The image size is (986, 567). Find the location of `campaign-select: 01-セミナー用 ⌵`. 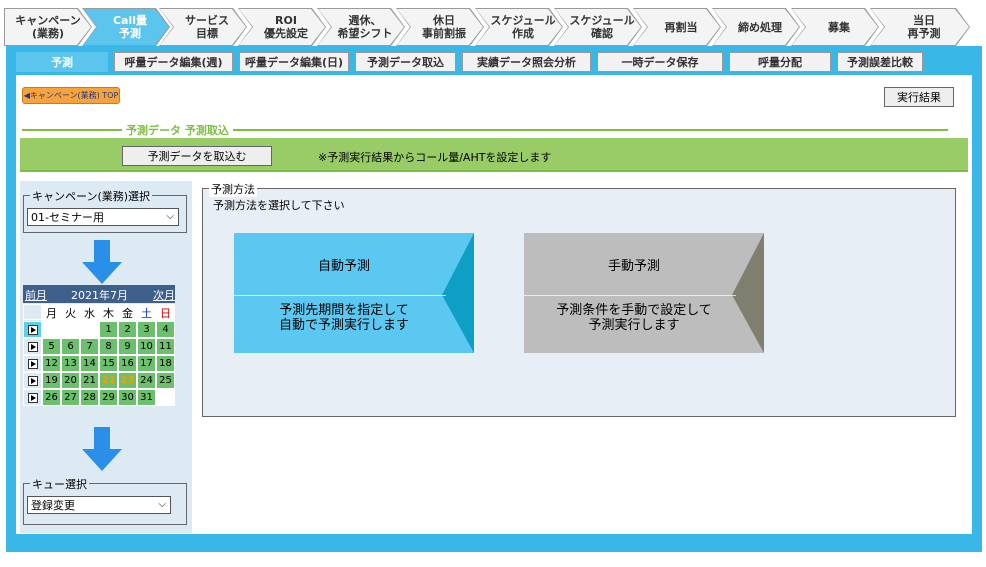

campaign-select: 01-セミナー用 ⌵ is located at coordinates (103, 217).